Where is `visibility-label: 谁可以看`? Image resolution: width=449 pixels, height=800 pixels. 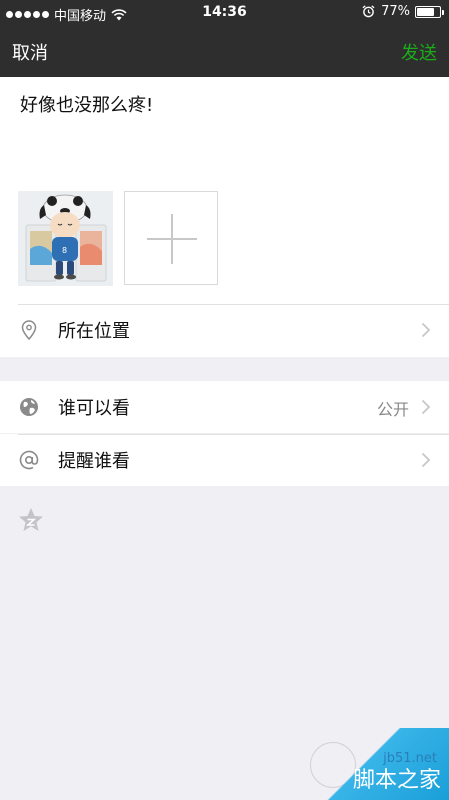
visibility-label: 谁可以看 is located at coordinates (94, 408).